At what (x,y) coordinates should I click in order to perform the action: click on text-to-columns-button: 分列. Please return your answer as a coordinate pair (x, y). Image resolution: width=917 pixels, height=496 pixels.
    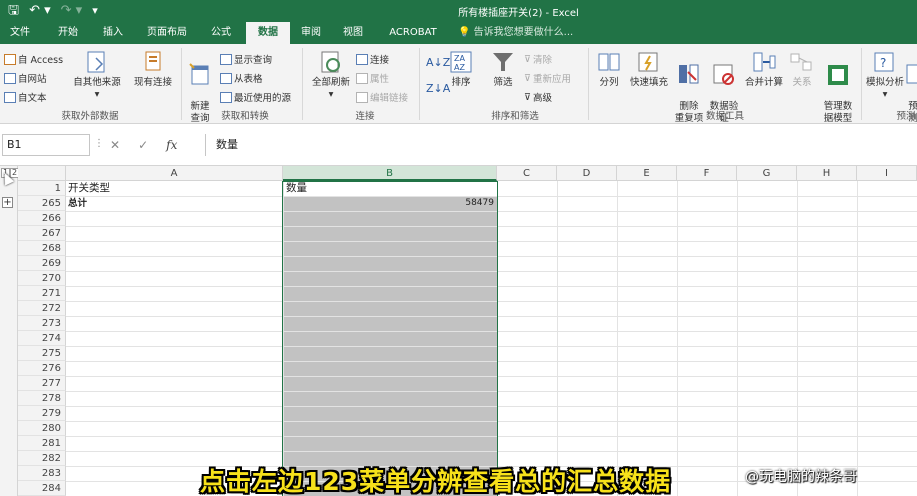
    Looking at the image, I should click on (609, 69).